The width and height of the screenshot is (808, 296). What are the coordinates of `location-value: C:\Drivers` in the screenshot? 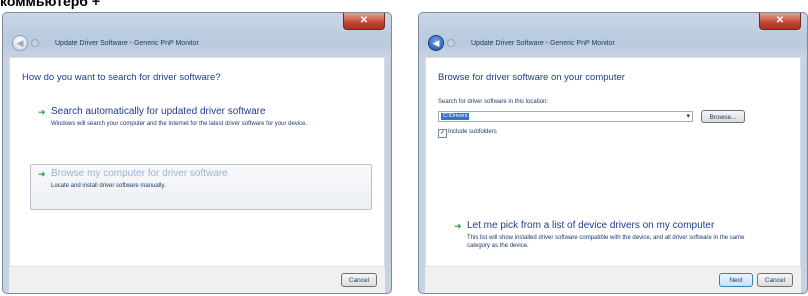 It's located at (455, 116).